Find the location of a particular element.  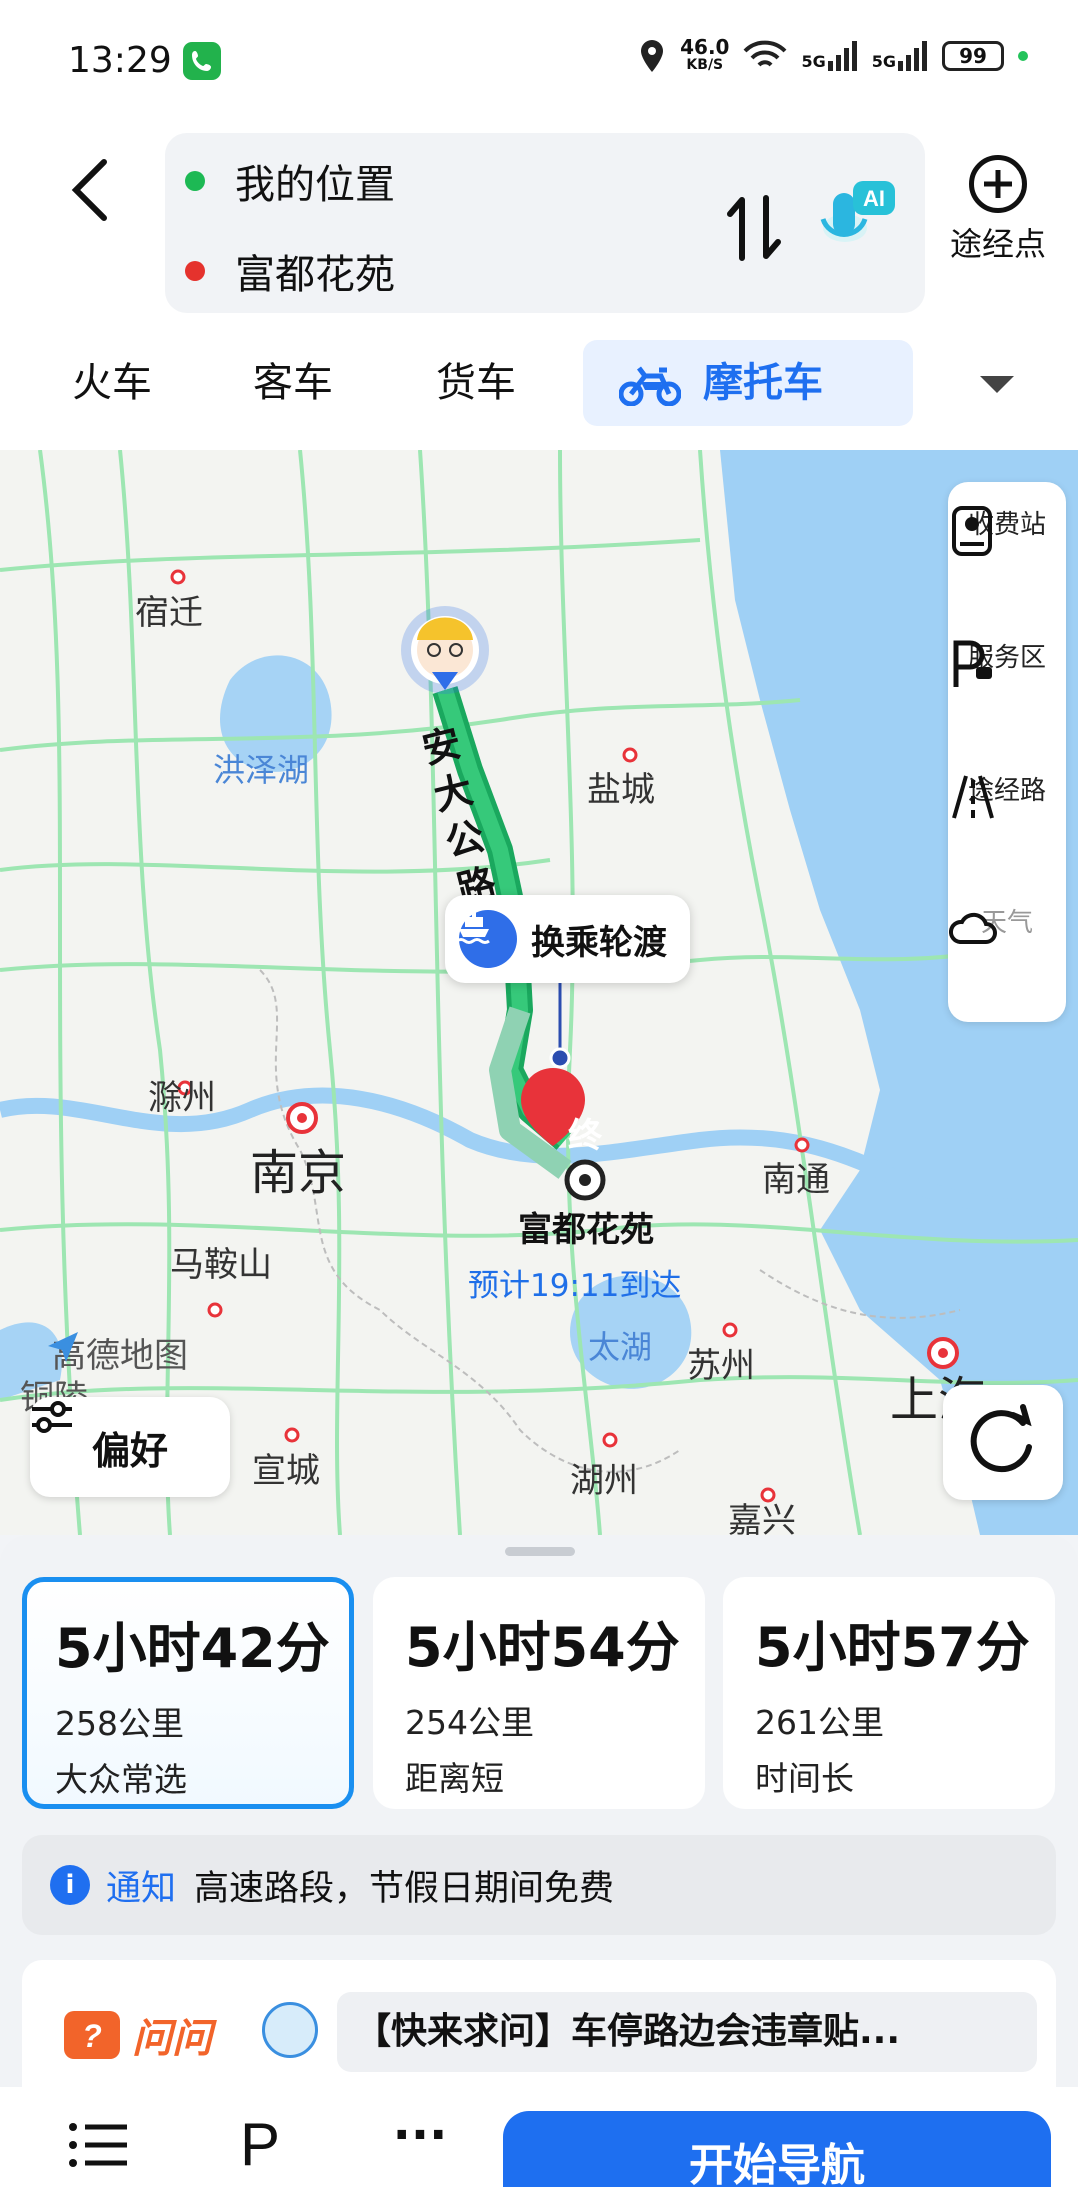

amap-logo: 高德地图 is located at coordinates (116, 1352).